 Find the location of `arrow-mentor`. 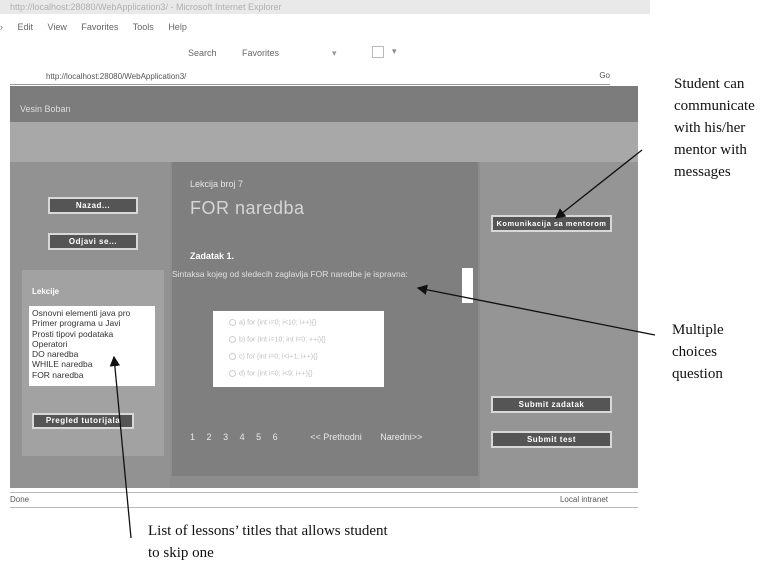

arrow-mentor is located at coordinates (598, 184).